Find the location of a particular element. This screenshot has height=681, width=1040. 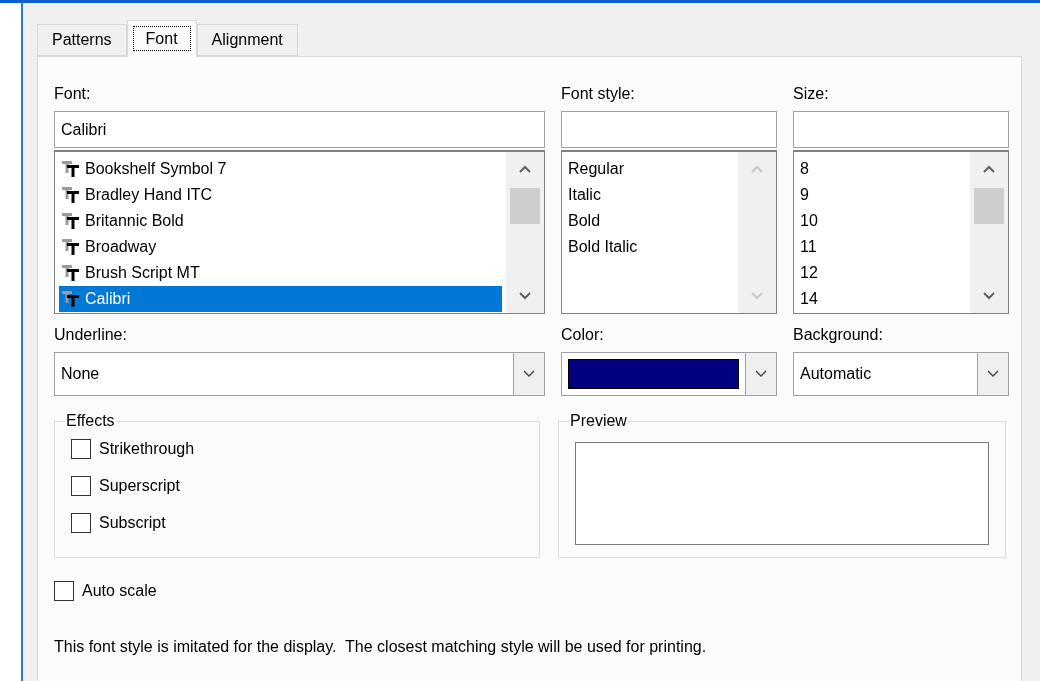

checkbox-label: Auto scale is located at coordinates (119, 591).